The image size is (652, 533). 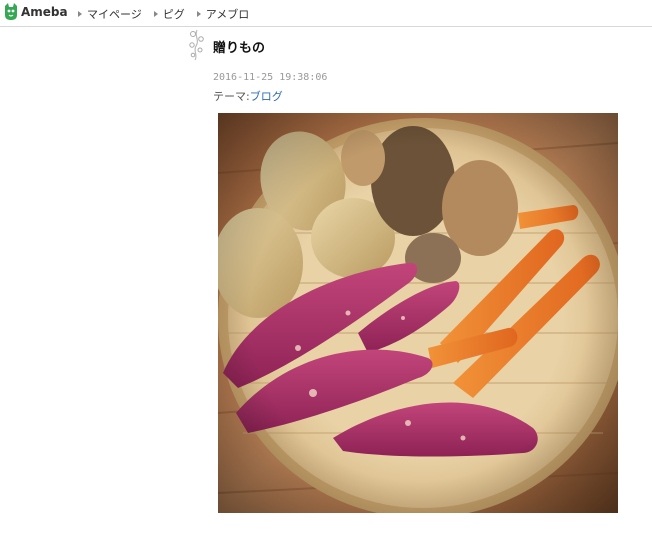 What do you see at coordinates (11, 11) in the screenshot?
I see `ameba-logo-icon` at bounding box center [11, 11].